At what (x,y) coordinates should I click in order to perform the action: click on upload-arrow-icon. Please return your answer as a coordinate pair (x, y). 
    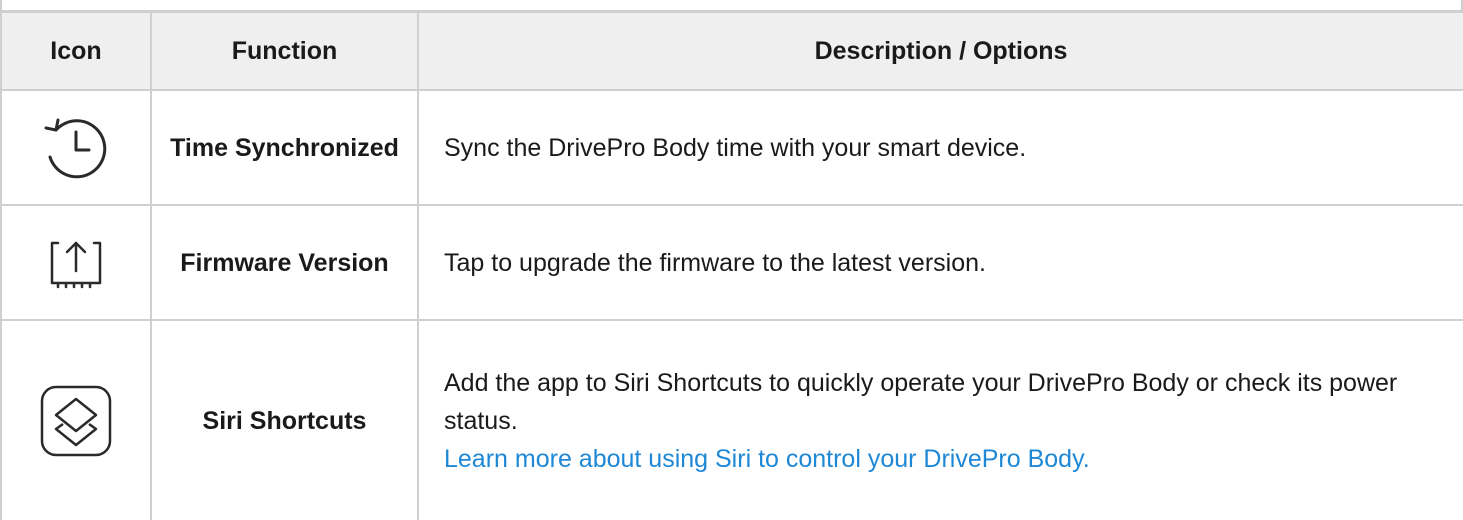
    Looking at the image, I should click on (76, 263).